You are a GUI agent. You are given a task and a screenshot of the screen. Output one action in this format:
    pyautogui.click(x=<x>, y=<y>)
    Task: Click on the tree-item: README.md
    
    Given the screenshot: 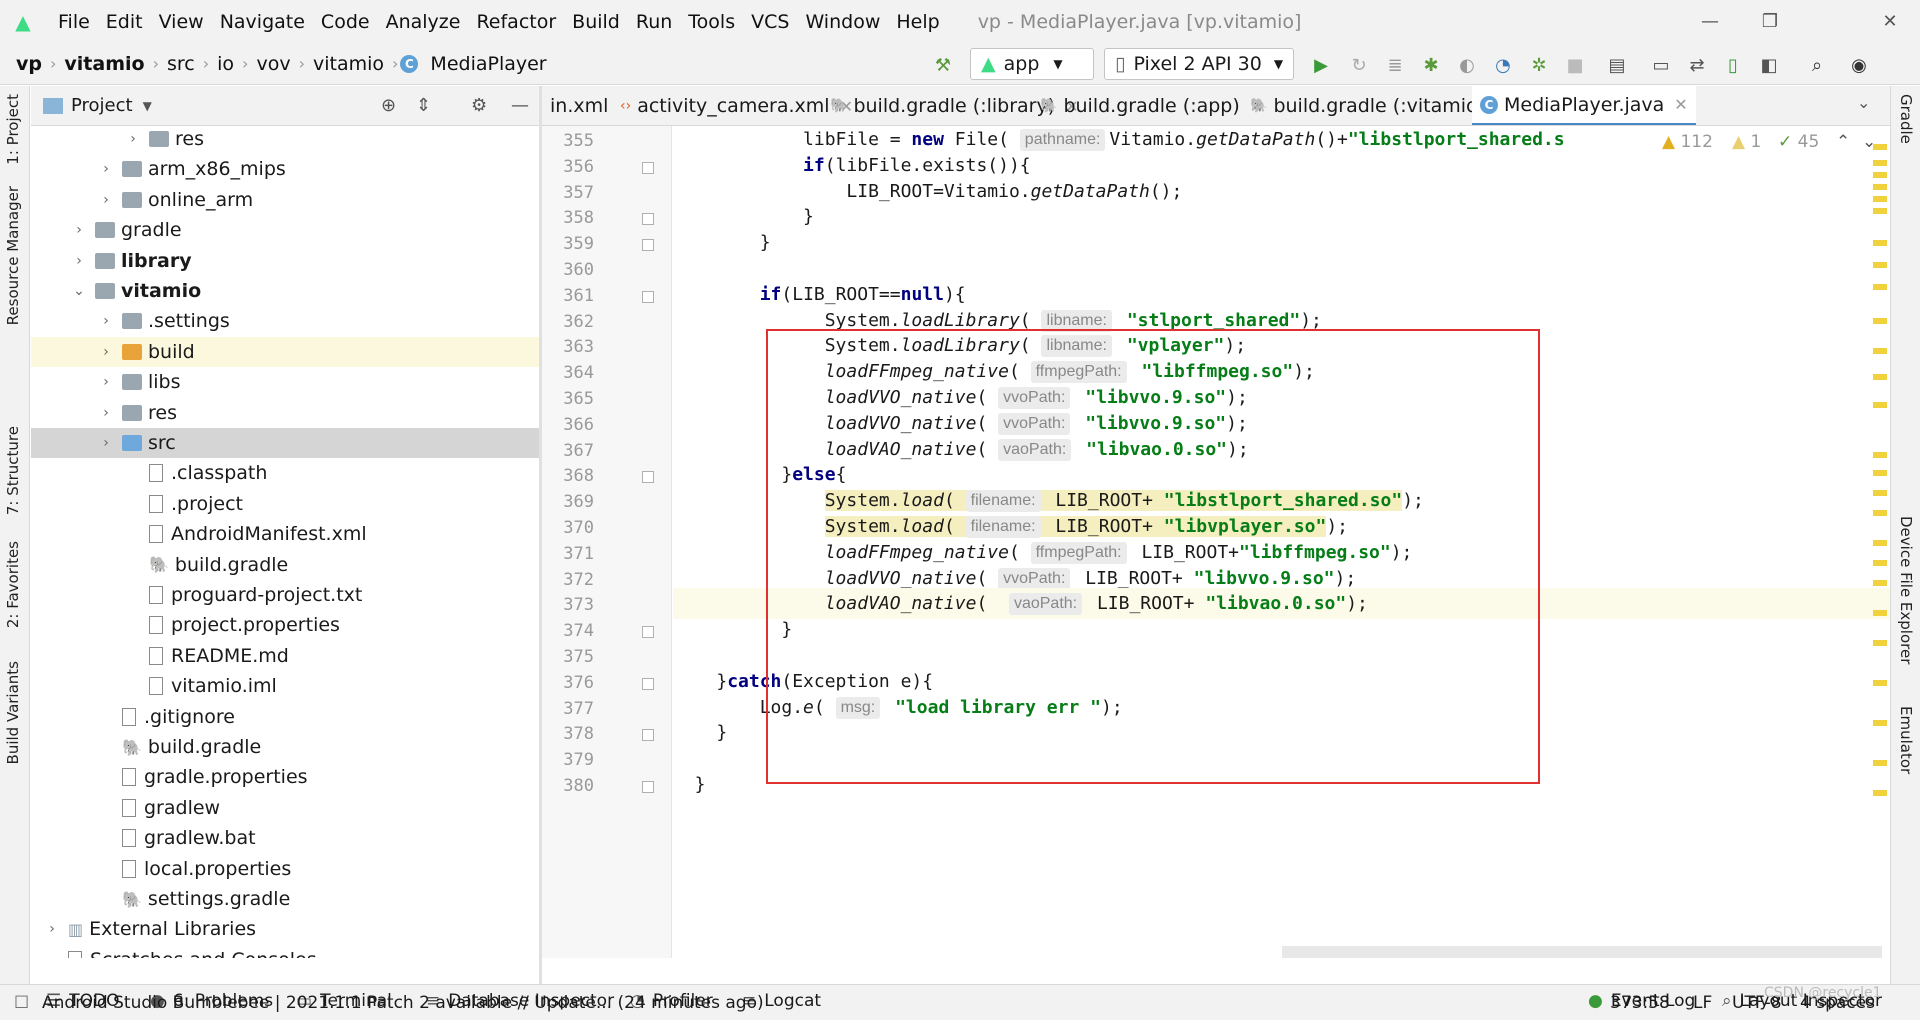 What is the action you would take?
    pyautogui.click(x=285, y=656)
    